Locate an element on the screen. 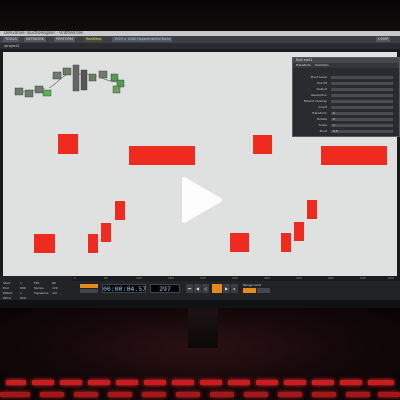 Image resolution: width=400 pixels, height=400 pixels. info-value: 600 is located at coordinates (23, 288).